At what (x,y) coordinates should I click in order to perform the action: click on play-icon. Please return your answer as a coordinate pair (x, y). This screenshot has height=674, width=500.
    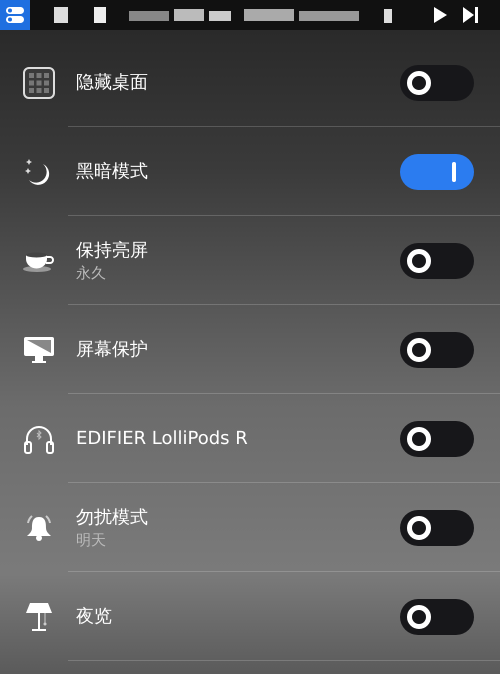
    Looking at the image, I should click on (440, 15).